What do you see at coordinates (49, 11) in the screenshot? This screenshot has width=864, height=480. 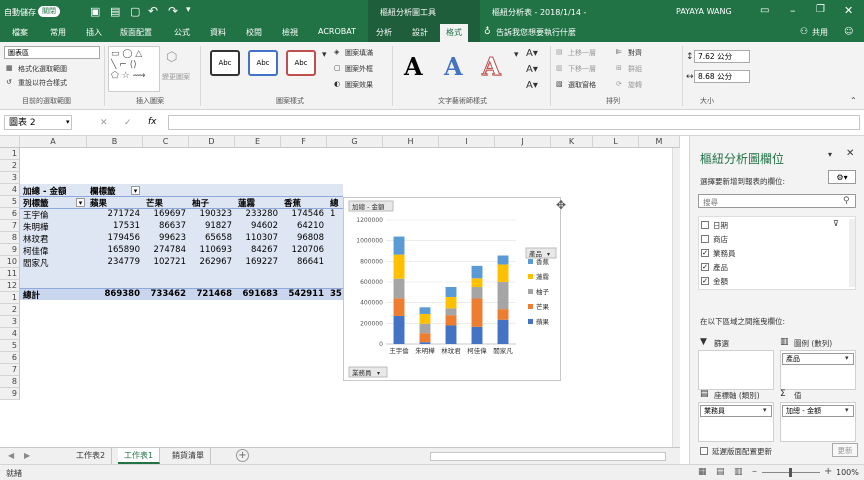 I see `autosave-toggle: 關閉` at bounding box center [49, 11].